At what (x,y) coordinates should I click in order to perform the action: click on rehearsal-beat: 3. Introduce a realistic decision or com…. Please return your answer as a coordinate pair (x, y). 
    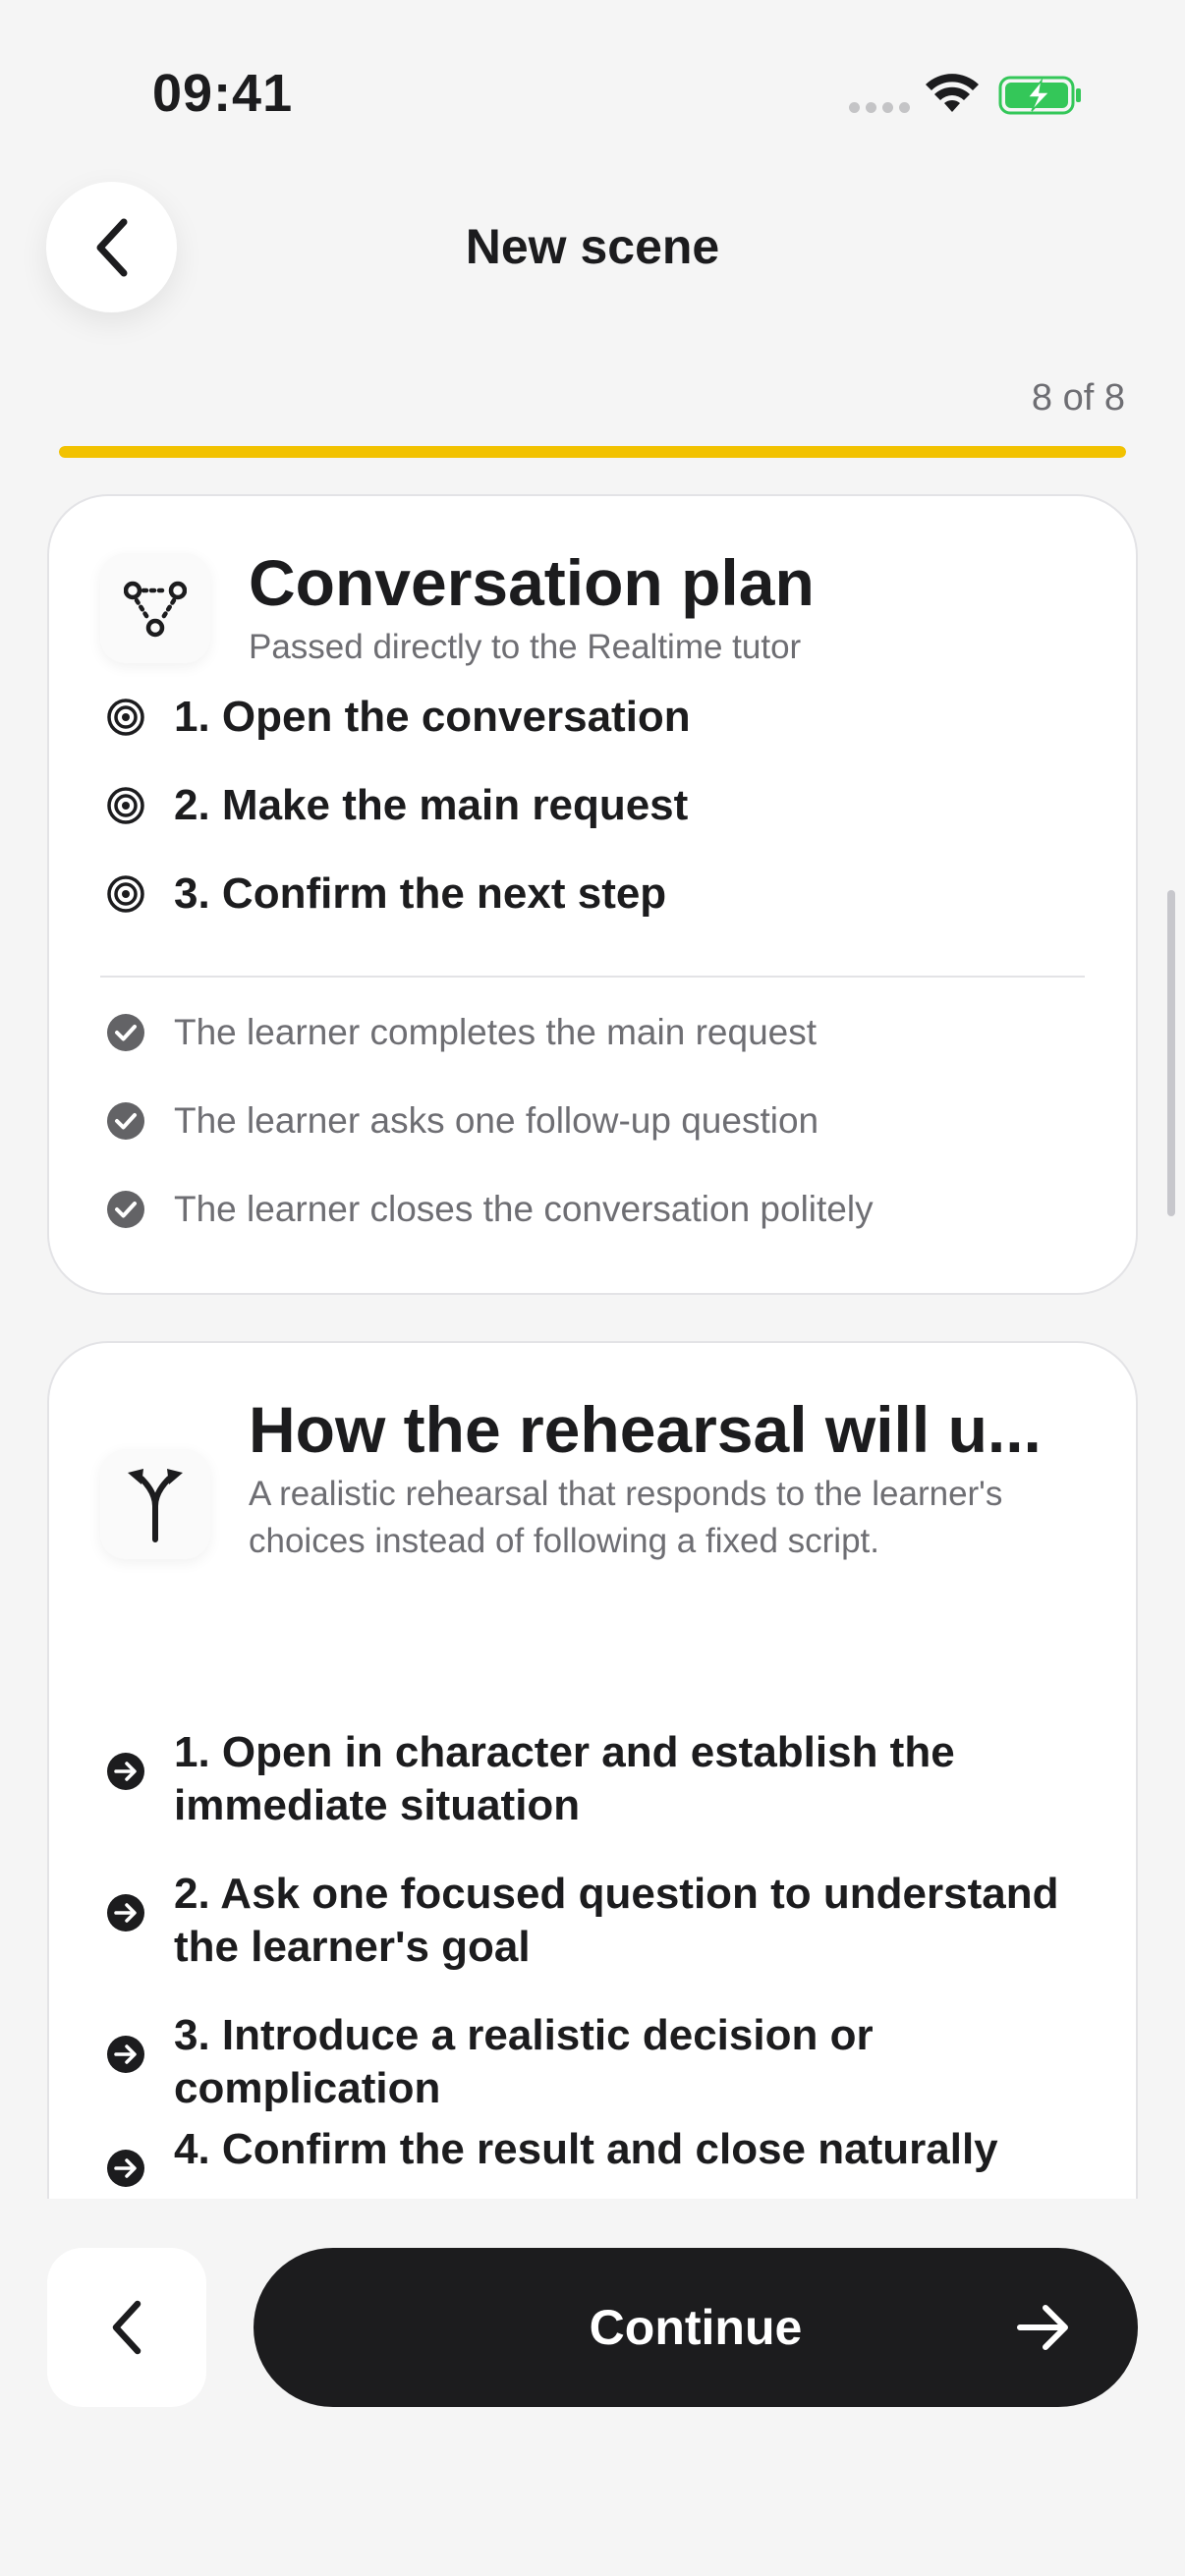
    Looking at the image, I should click on (602, 2062).